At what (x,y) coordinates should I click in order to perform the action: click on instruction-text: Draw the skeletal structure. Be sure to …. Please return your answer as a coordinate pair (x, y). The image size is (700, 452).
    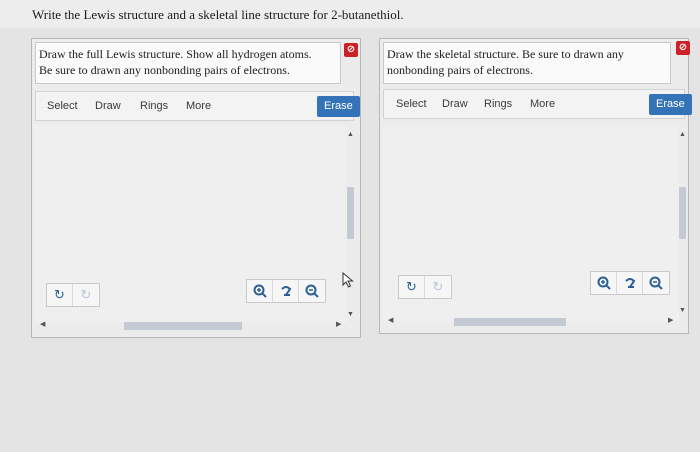
    Looking at the image, I should click on (505, 62).